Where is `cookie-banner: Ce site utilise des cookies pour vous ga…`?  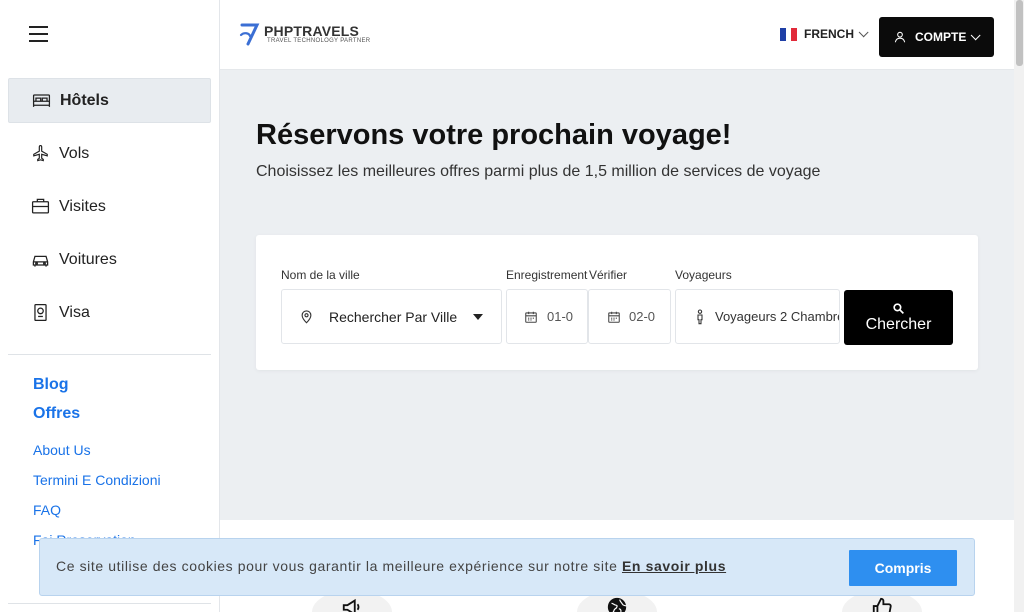
cookie-banner: Ce site utilise des cookies pour vous ga… is located at coordinates (507, 567).